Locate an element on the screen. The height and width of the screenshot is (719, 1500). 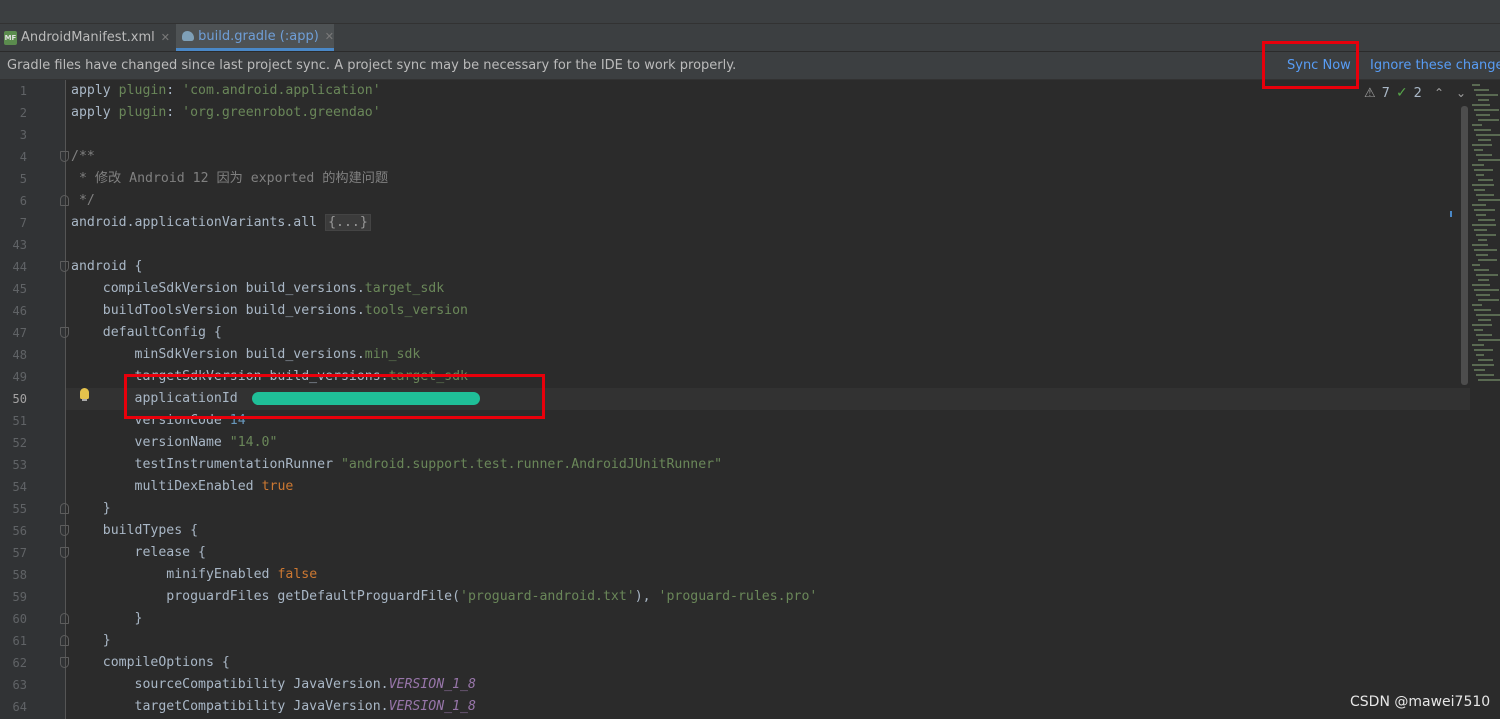
code-line: versionCode 14 is located at coordinates (158, 421).